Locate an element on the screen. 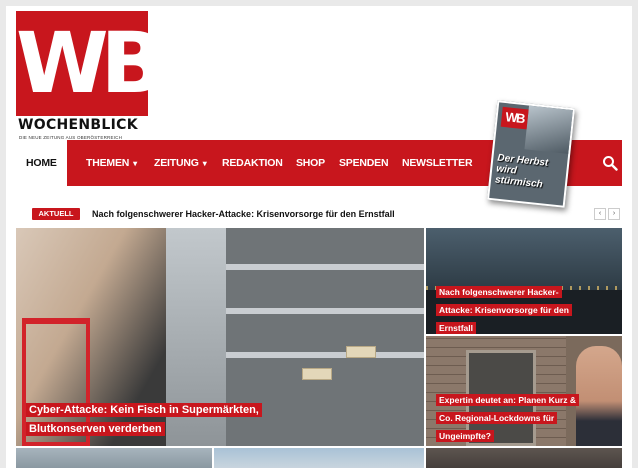  ticker-badge: AKTUELL is located at coordinates (56, 214).